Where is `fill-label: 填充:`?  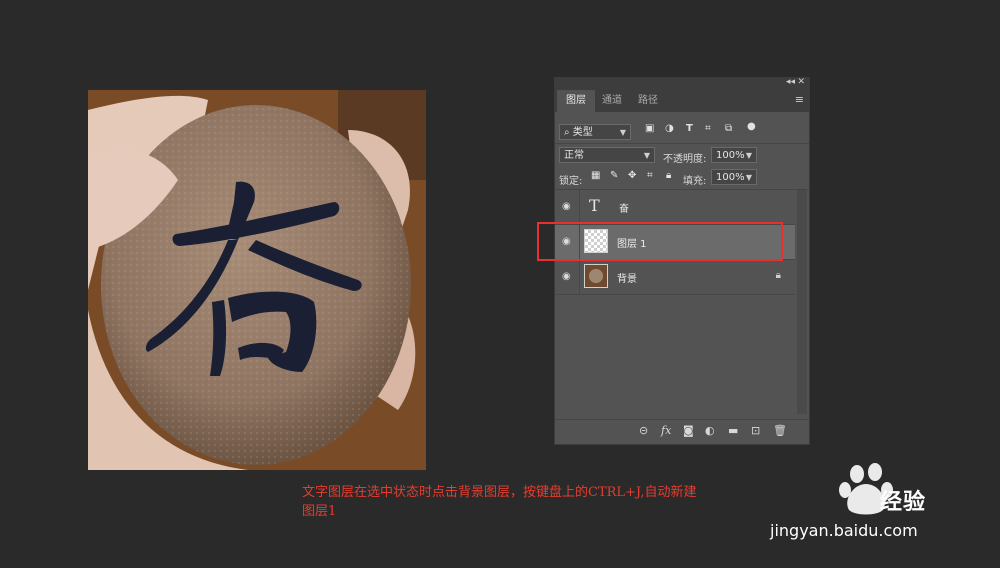 fill-label: 填充: is located at coordinates (695, 181).